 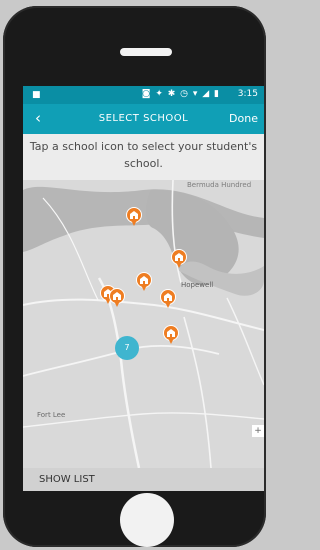 I want to click on top-bar: ‹ SELECT SCHOOL Done, so click(x=143, y=119).